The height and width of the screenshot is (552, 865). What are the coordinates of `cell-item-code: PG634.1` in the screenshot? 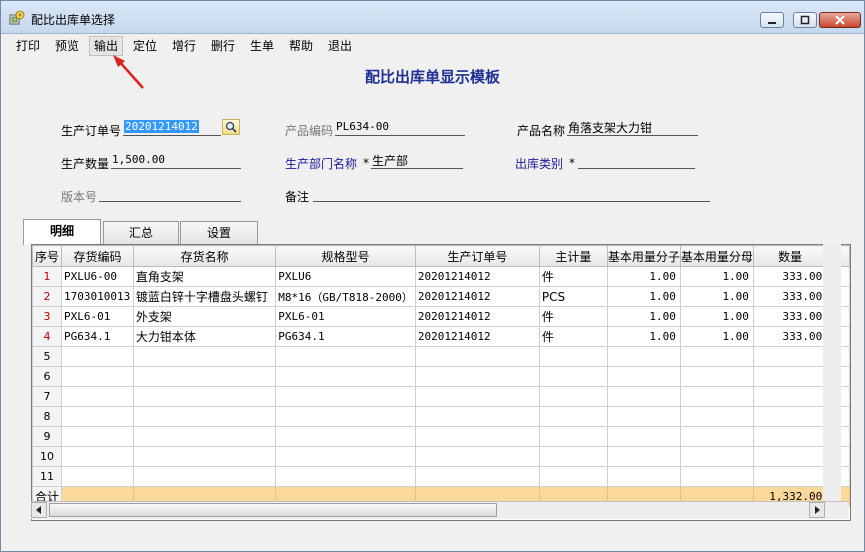 It's located at (97, 336).